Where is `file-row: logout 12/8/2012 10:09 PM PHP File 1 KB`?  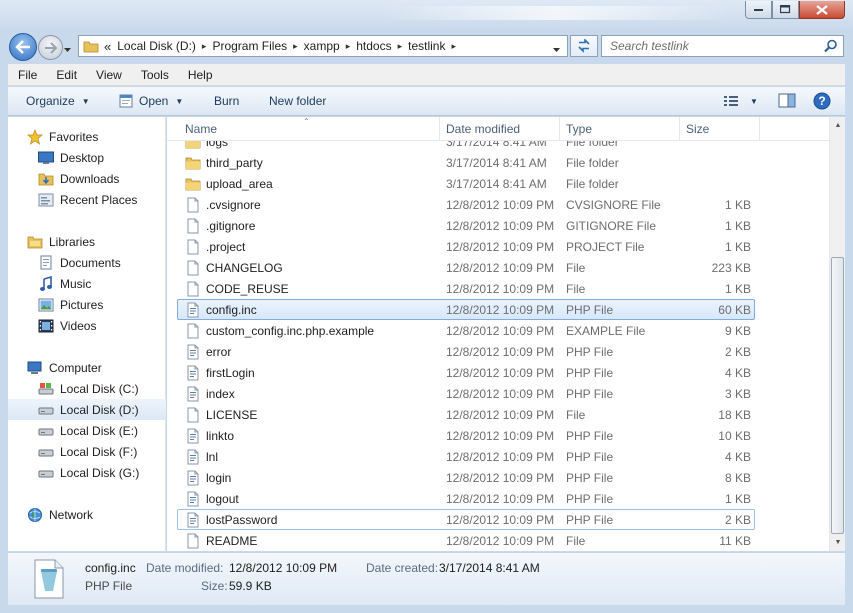
file-row: logout 12/8/2012 10:09 PM PHP File 1 KB is located at coordinates (466, 498).